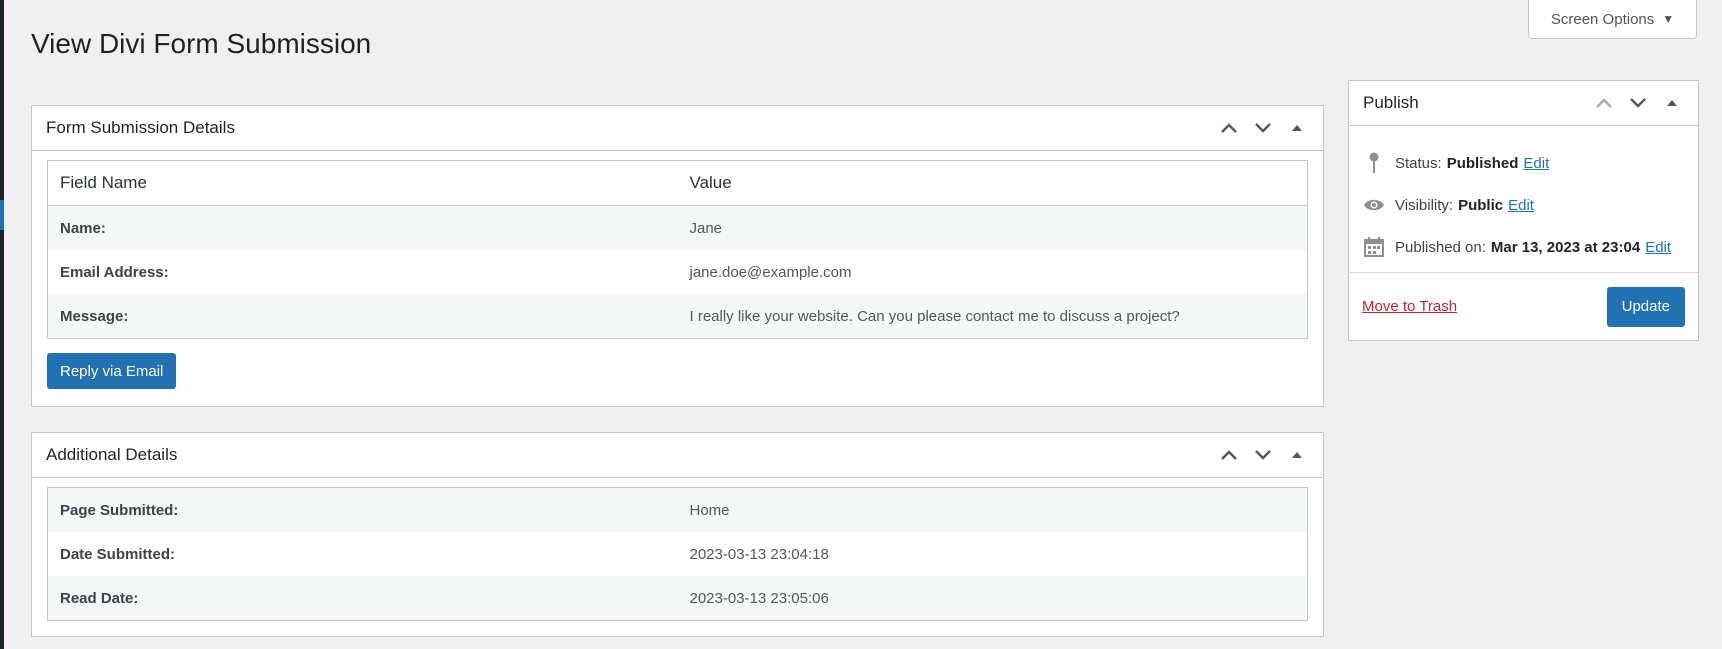  Describe the element at coordinates (1374, 163) in the screenshot. I see `pin-icon` at that location.